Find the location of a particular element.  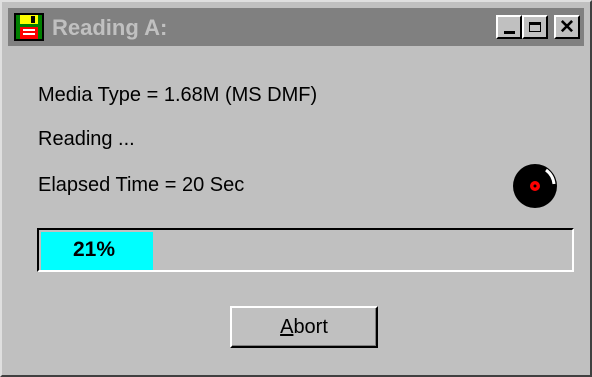

title-bar: Reading A: ✕ is located at coordinates (296, 27).